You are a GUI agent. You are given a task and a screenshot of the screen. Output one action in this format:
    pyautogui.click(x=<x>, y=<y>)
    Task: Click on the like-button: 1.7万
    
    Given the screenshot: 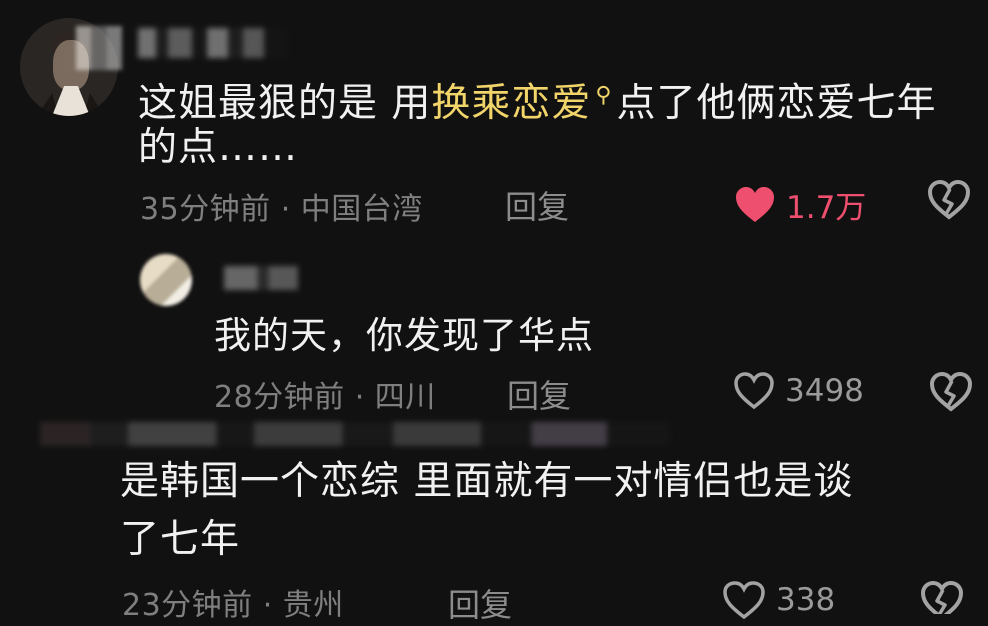 What is the action you would take?
    pyautogui.click(x=800, y=204)
    